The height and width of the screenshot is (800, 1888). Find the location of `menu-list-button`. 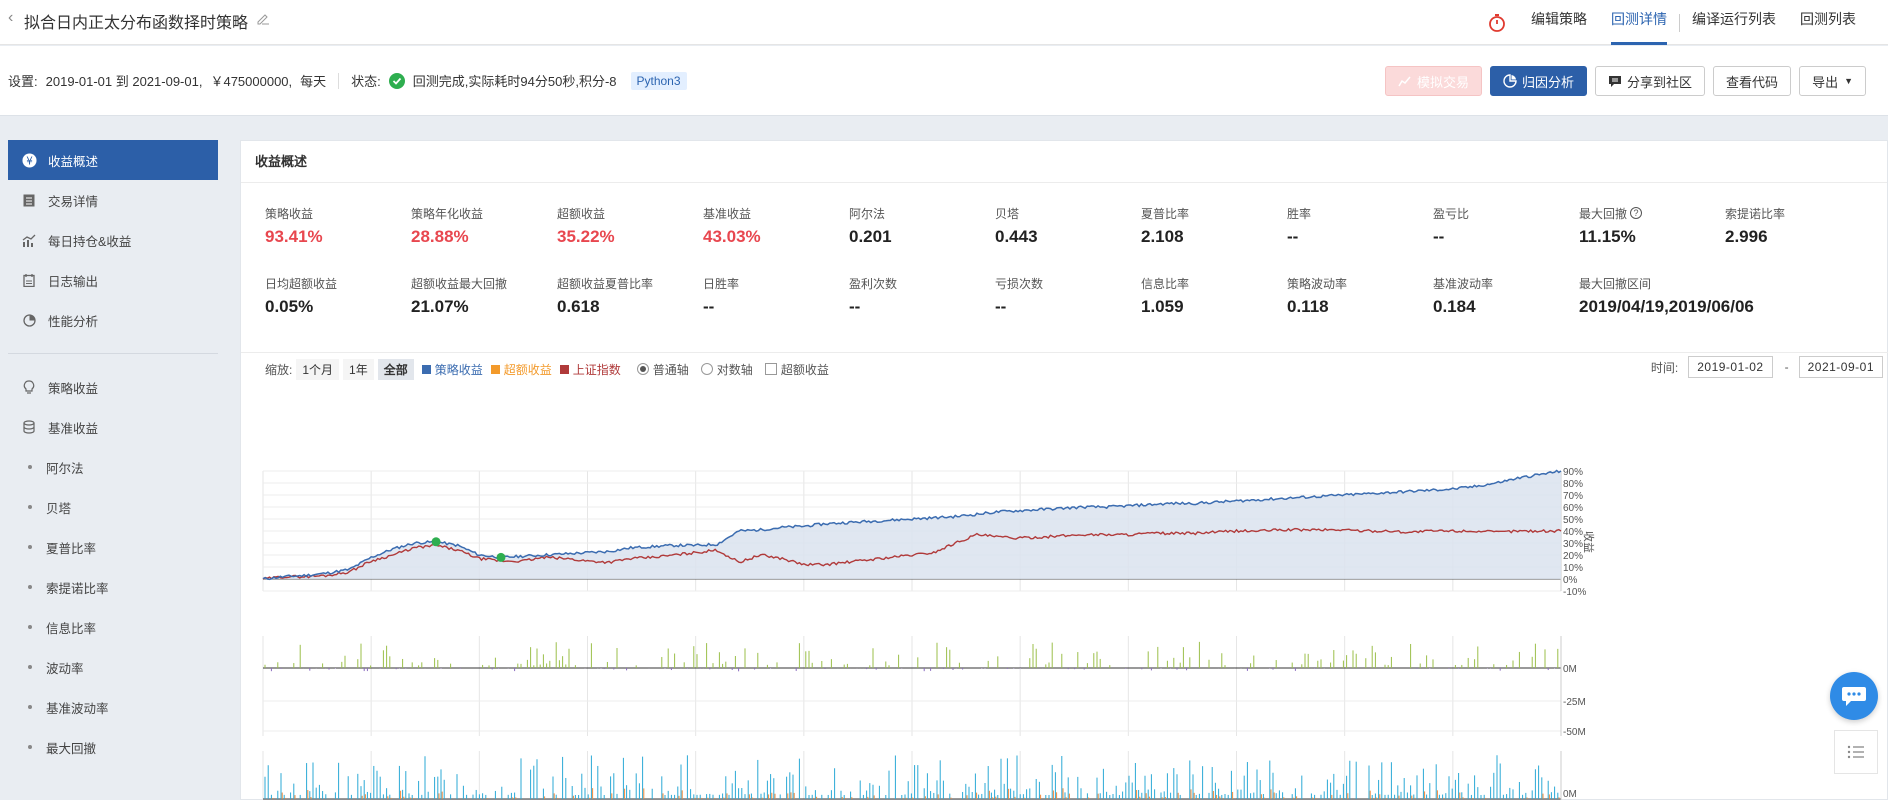

menu-list-button is located at coordinates (1856, 752).